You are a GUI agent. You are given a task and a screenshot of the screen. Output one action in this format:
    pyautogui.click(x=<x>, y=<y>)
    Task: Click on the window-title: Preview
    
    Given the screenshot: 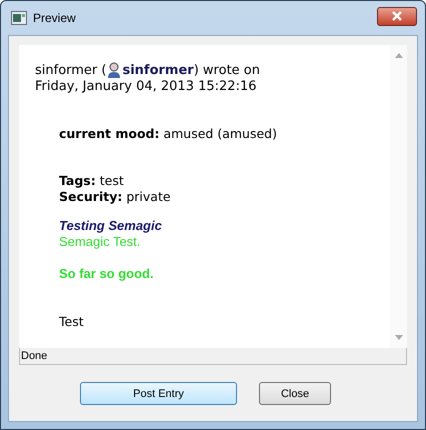 What is the action you would take?
    pyautogui.click(x=55, y=18)
    